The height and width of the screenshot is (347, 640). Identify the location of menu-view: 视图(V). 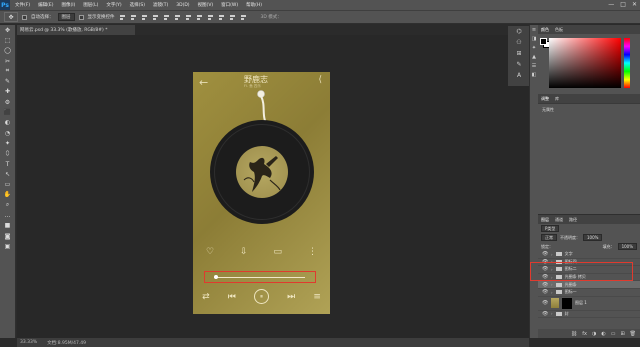
(206, 5).